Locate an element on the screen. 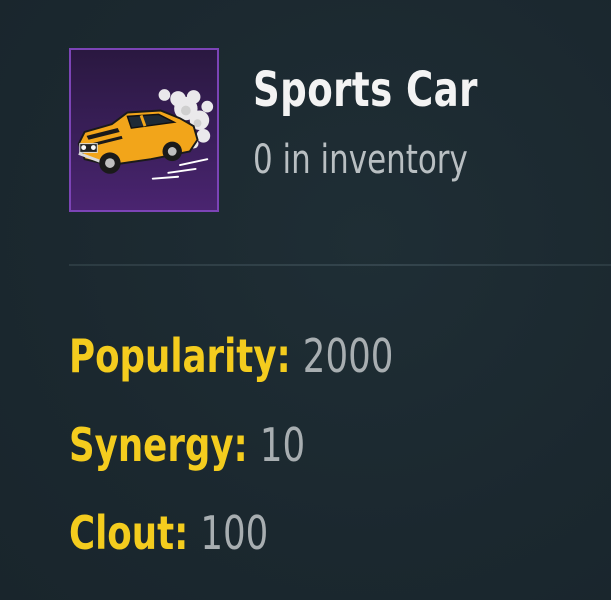 This screenshot has width=611, height=600. stat-value: 10 is located at coordinates (282, 445).